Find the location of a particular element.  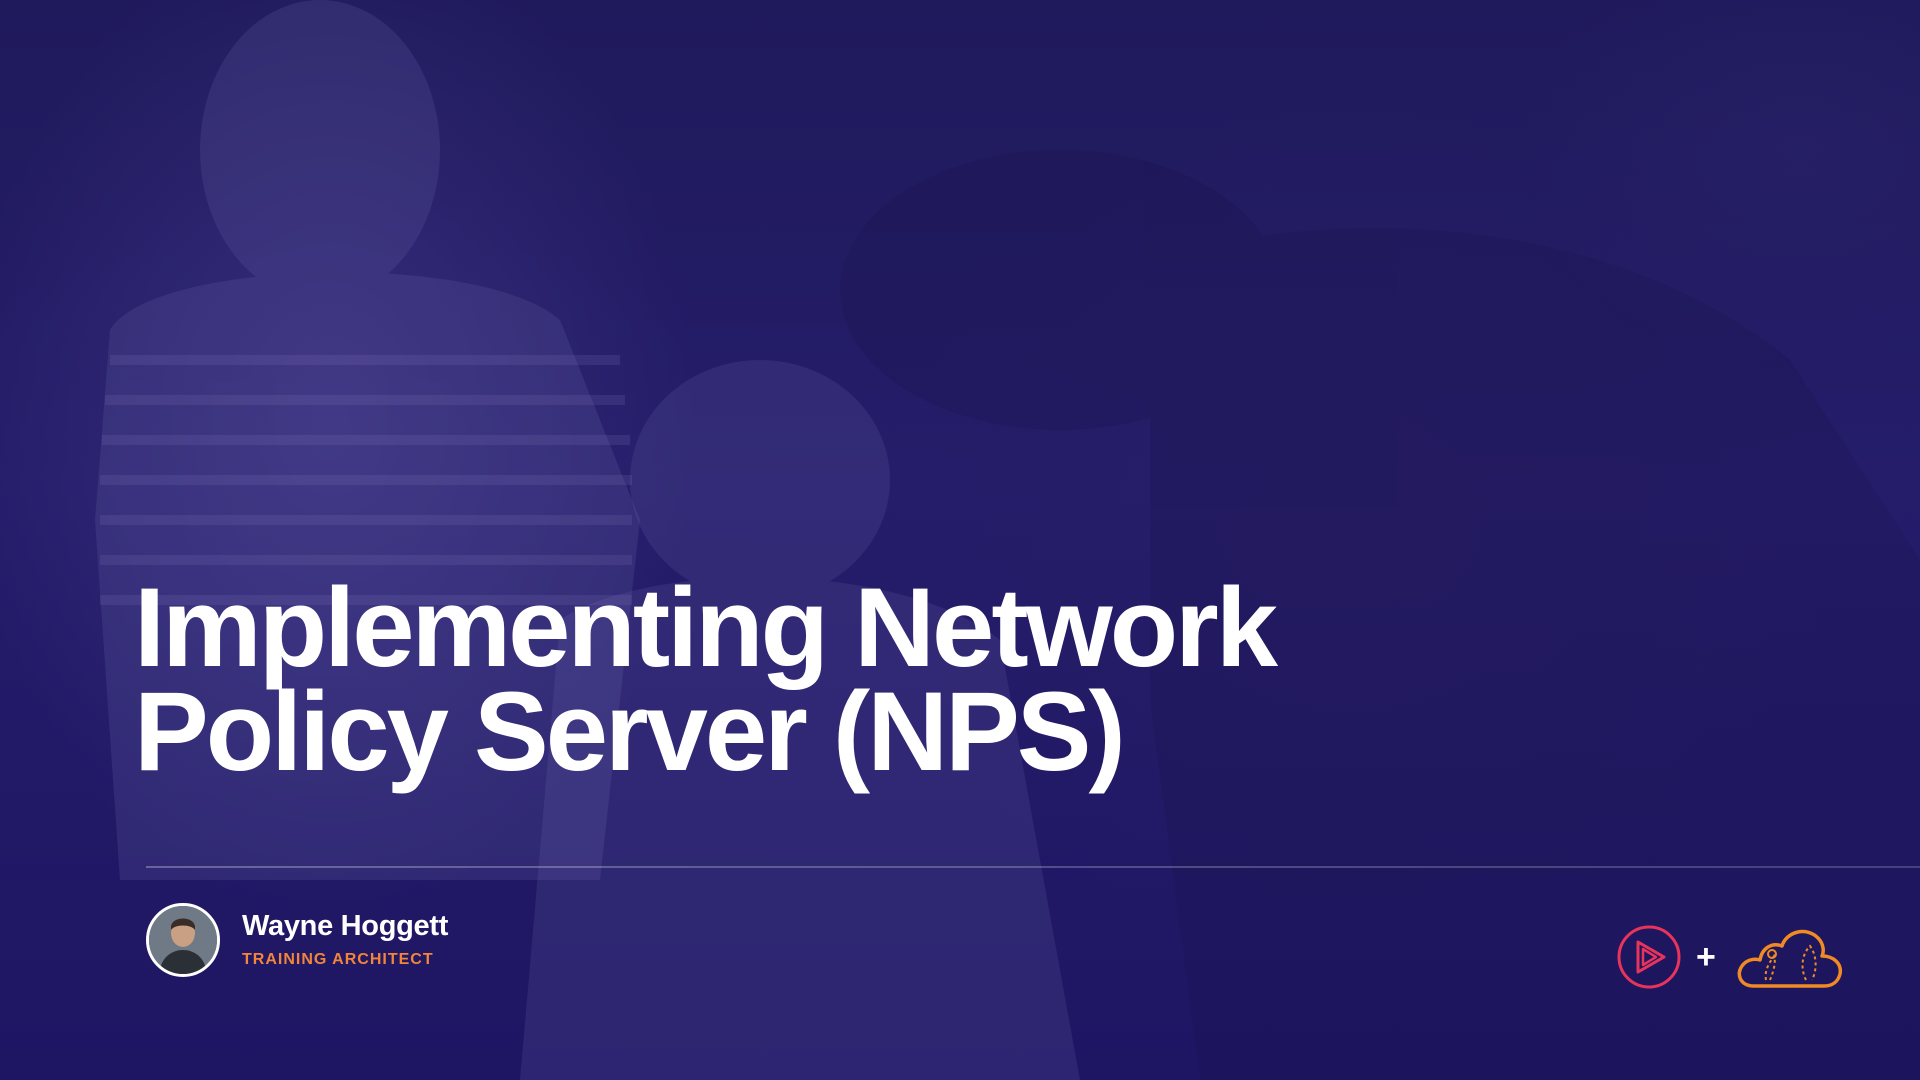

play-triangle-logo-icon is located at coordinates (1649, 957).